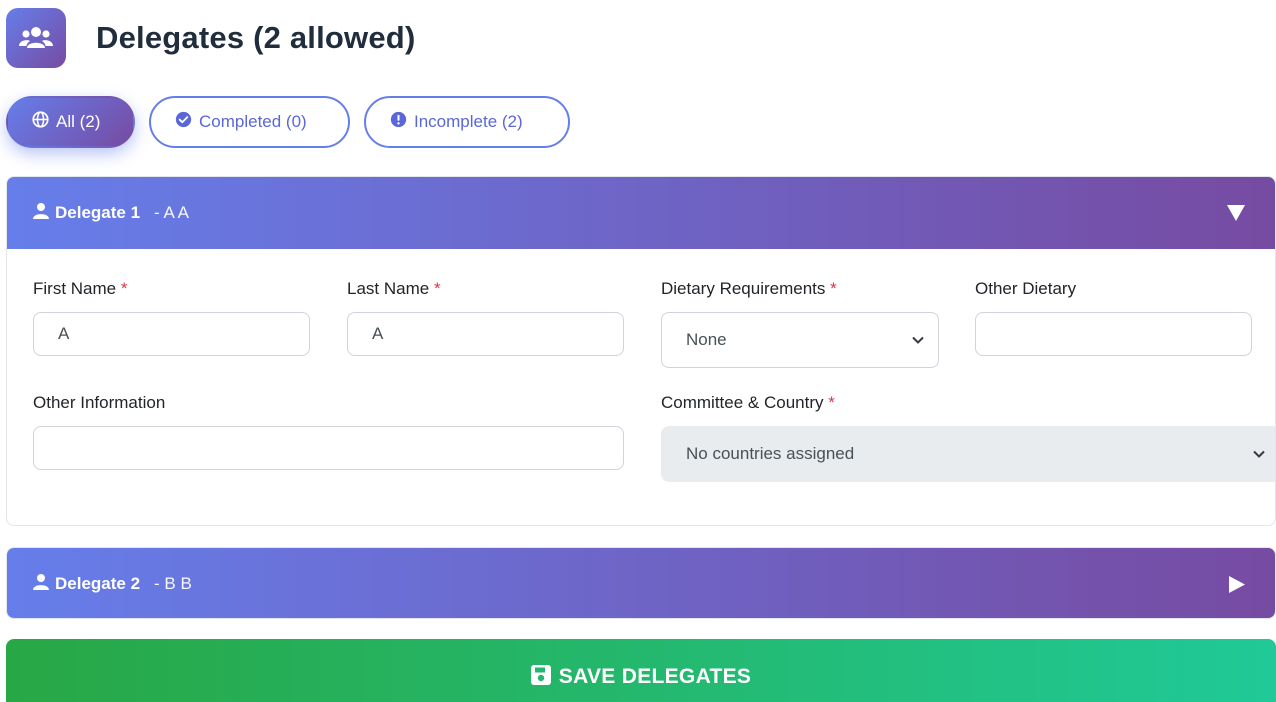 The width and height of the screenshot is (1276, 702). Describe the element at coordinates (1113, 334) in the screenshot. I see `other-dietary-input` at that location.